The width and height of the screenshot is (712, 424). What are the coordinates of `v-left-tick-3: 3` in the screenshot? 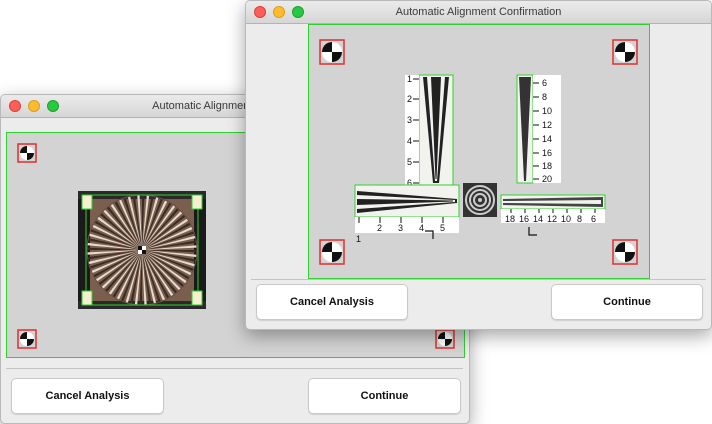 It's located at (409, 120).